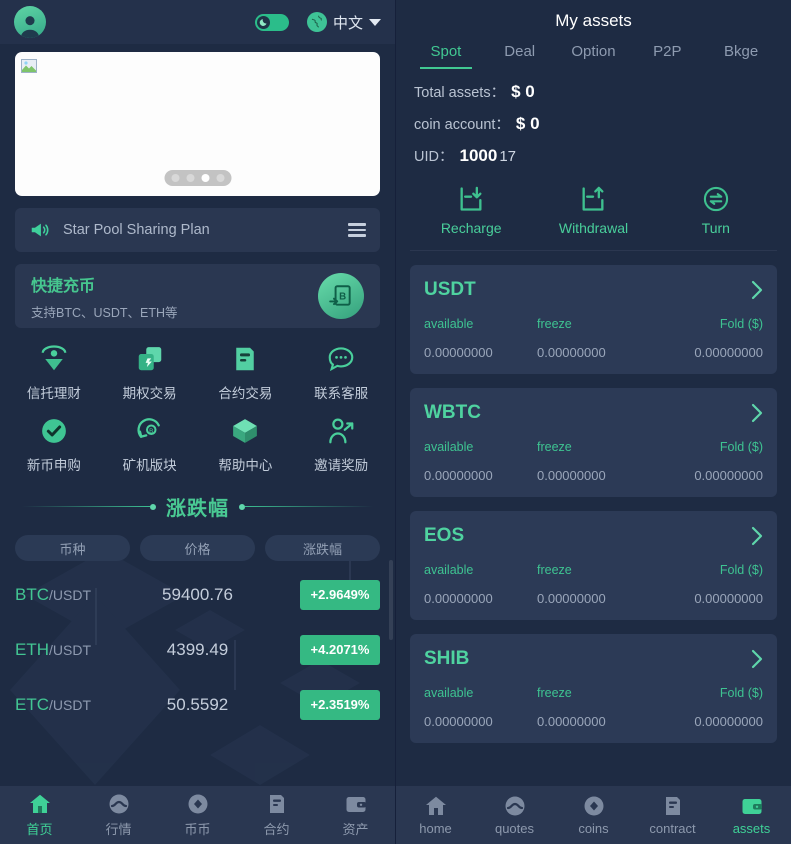 The image size is (791, 844). I want to click on withdrawal-button: Withdrawal, so click(593, 210).